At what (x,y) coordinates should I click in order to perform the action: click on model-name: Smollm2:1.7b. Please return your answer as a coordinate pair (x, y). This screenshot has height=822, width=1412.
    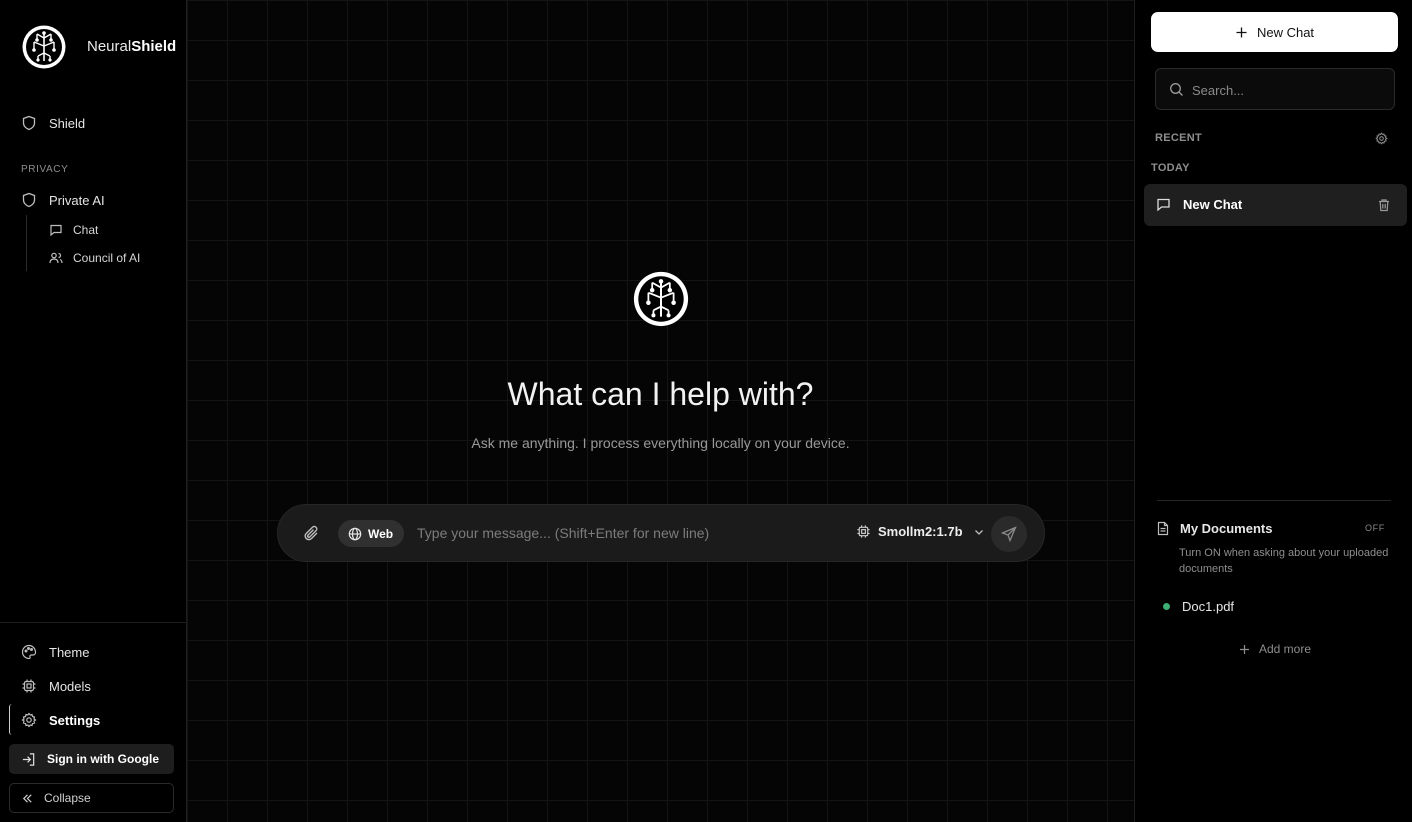
    Looking at the image, I should click on (920, 531).